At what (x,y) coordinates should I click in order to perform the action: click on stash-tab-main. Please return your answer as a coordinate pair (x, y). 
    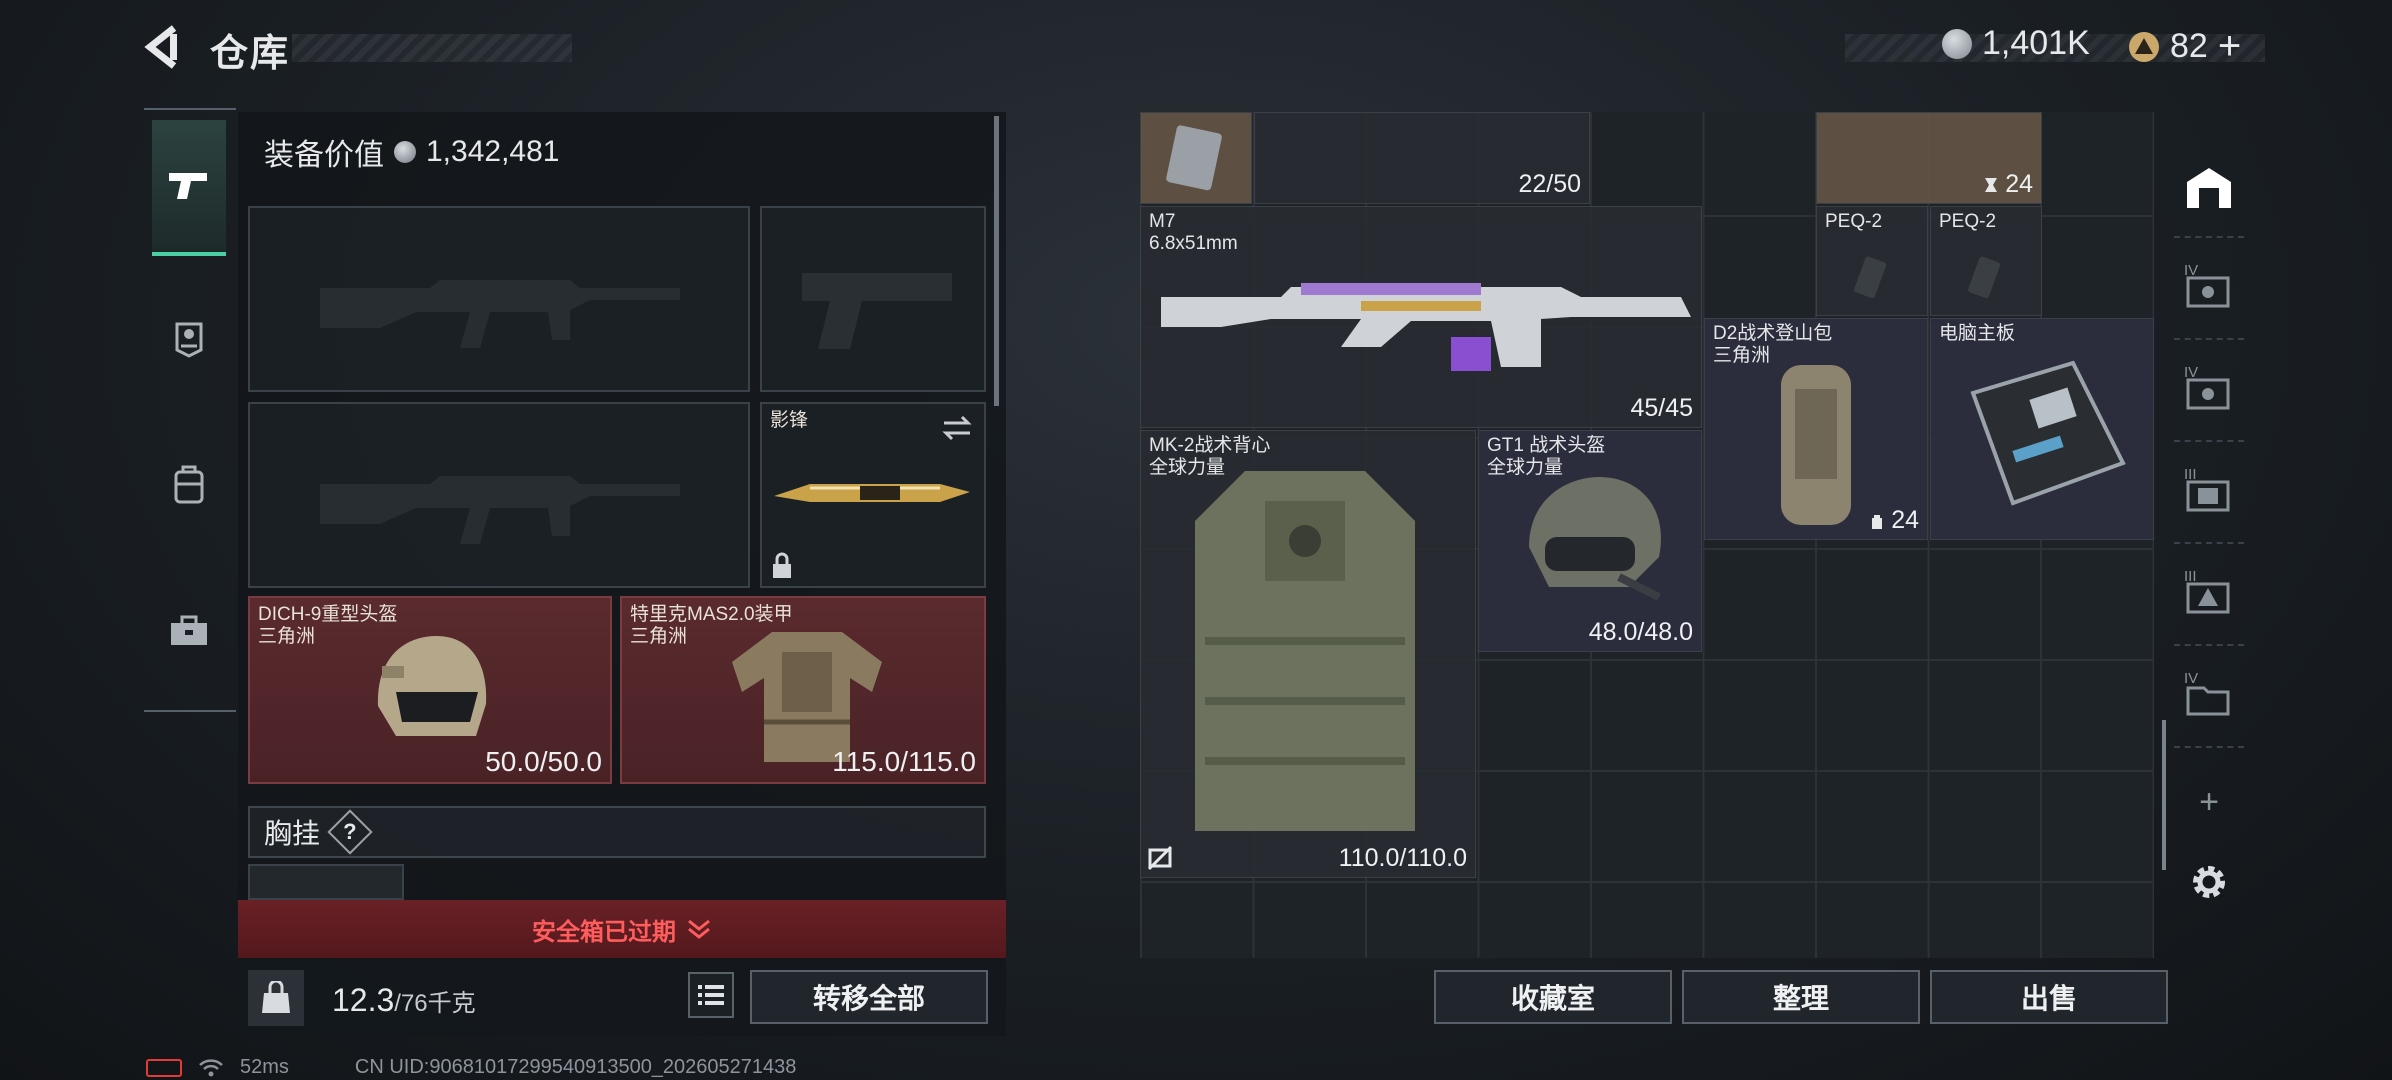
    Looking at the image, I should click on (2209, 188).